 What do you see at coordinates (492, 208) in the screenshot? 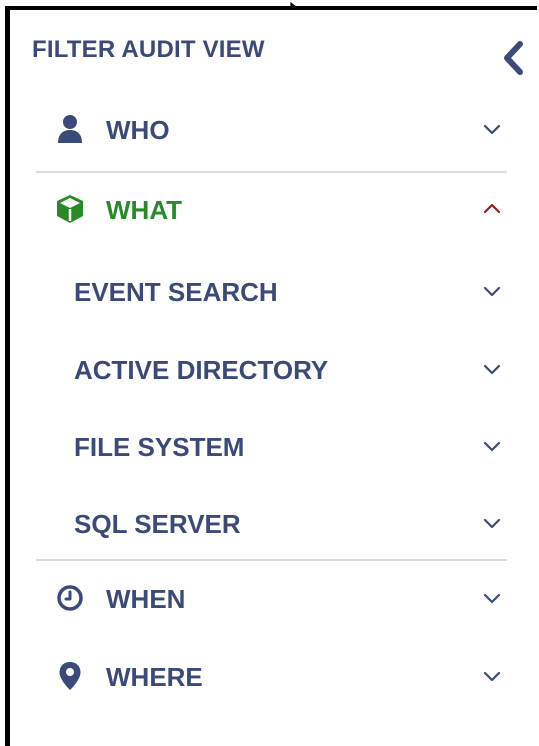
I see `chevron-up-icon` at bounding box center [492, 208].